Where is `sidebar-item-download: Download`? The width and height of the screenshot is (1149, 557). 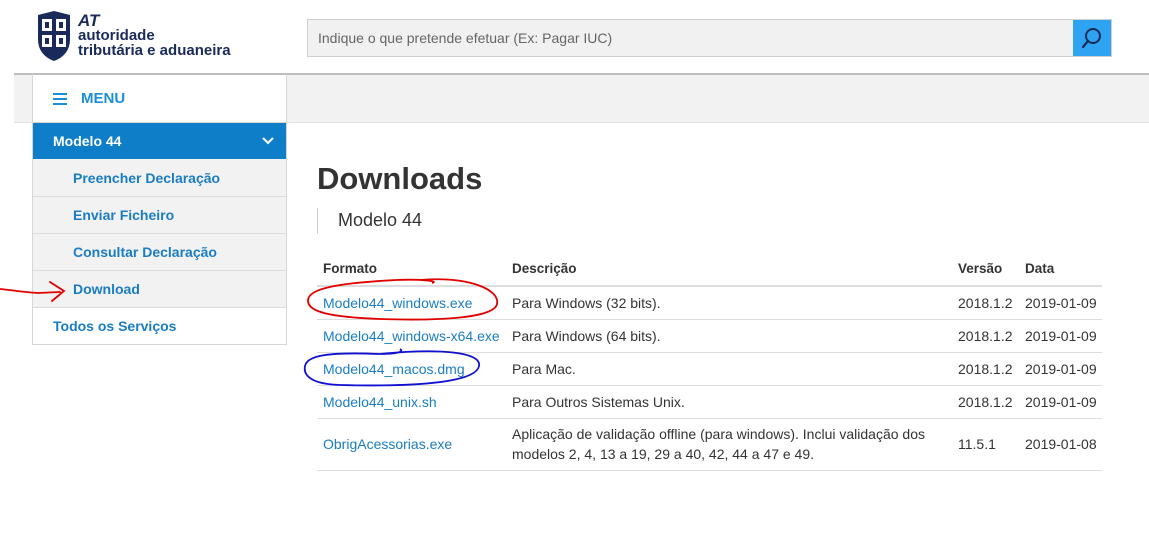
sidebar-item-download: Download is located at coordinates (159, 288).